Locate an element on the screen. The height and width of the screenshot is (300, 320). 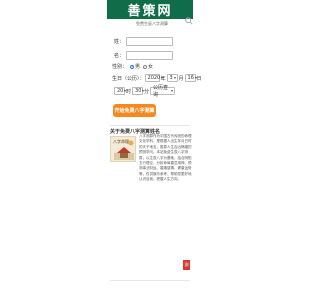
hour-select: 20 is located at coordinates (120, 91).